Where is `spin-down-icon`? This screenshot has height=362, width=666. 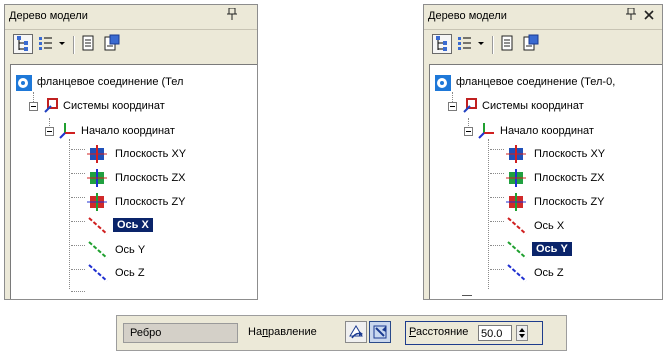 spin-down-icon is located at coordinates (522, 336).